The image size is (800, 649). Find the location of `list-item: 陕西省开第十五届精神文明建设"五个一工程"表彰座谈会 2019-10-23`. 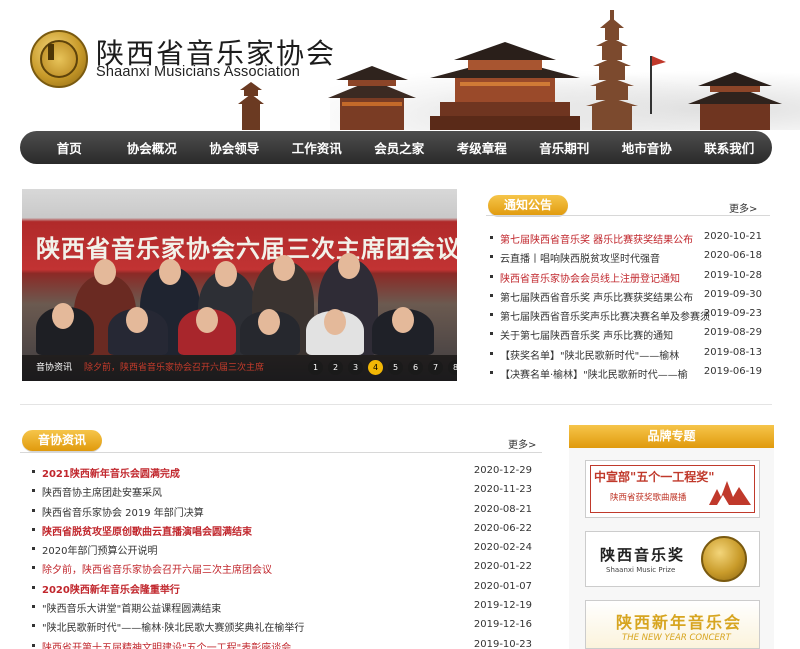

list-item: 陕西省开第十五届精神文明建设"五个一工程"表彰座谈会 2019-10-23 is located at coordinates (282, 642).